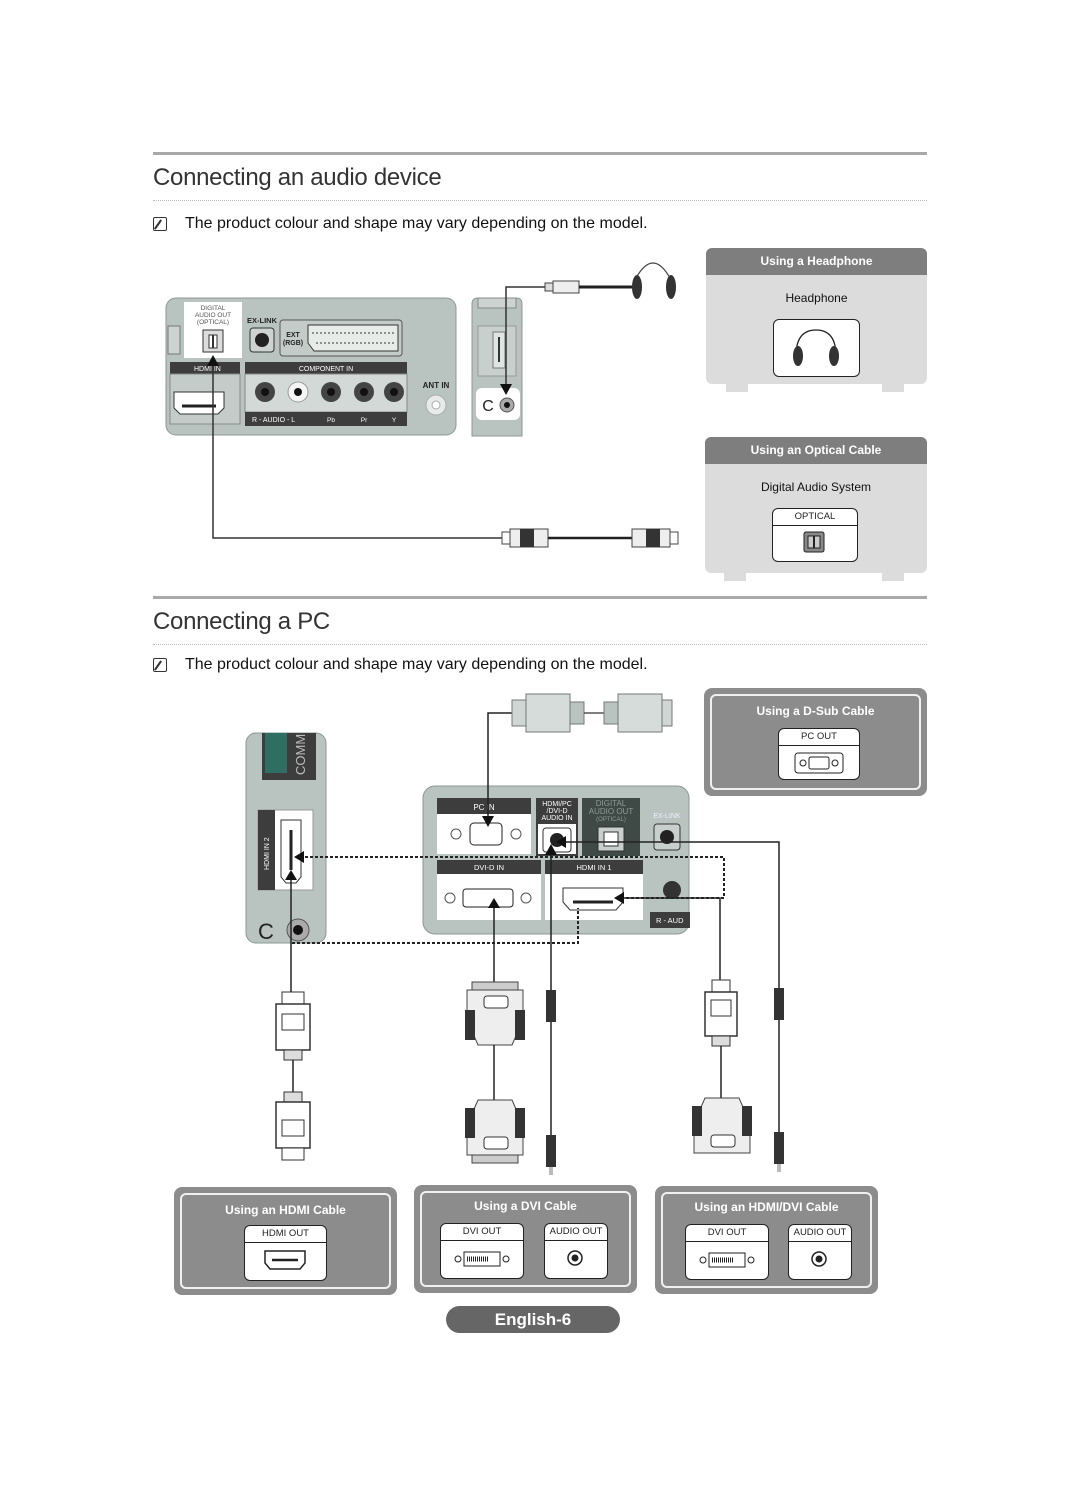  I want to click on headphone-ear-left, so click(637, 287).